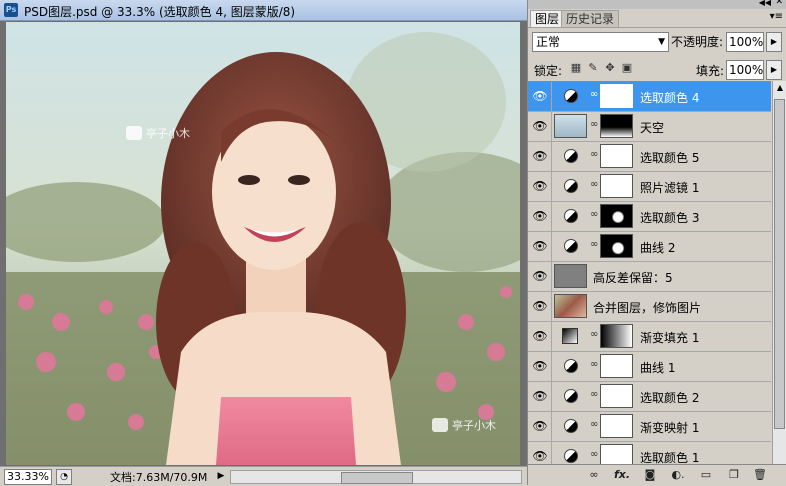  What do you see at coordinates (649, 367) in the screenshot?
I see `layer-row: 👁 ∞ 曲线 1` at bounding box center [649, 367].